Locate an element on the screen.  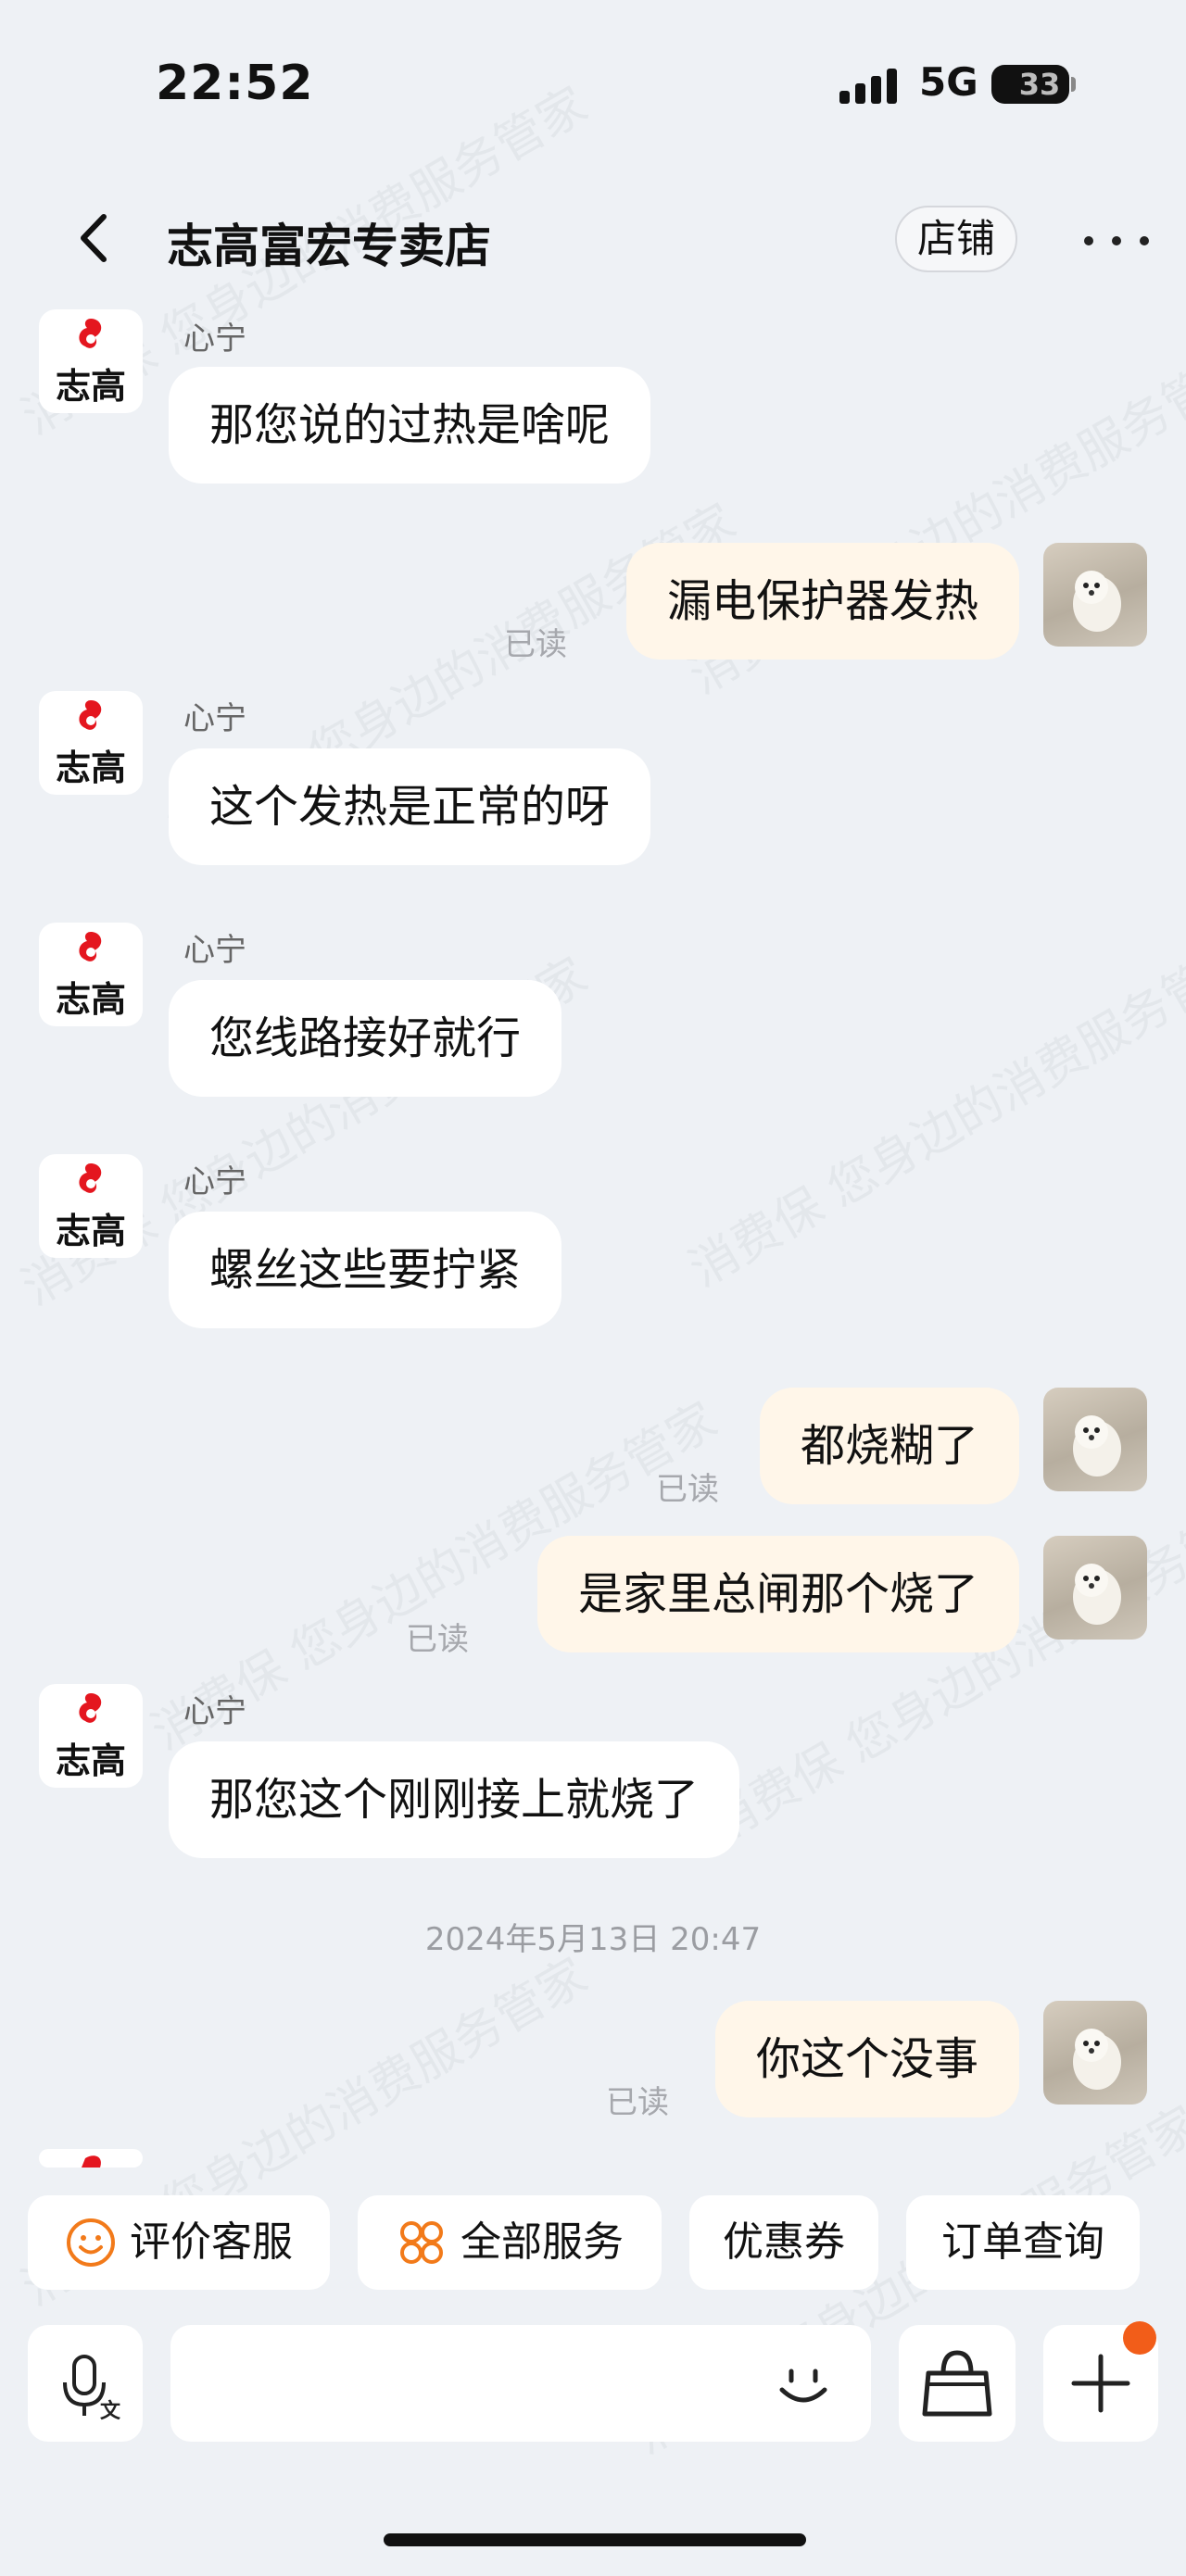
message-bubble: 都烧糊了 is located at coordinates (889, 1446).